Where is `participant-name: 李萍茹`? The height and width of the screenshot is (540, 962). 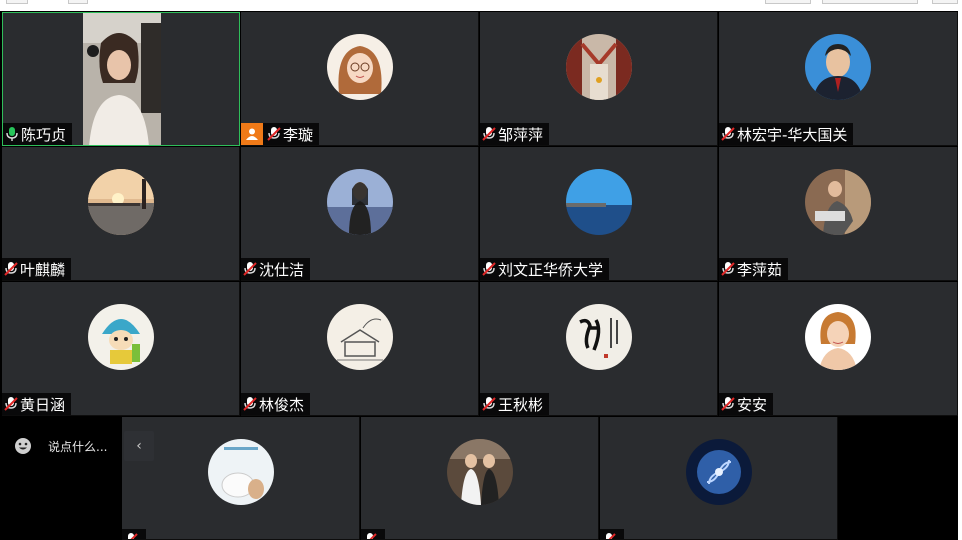
participant-name: 李萍茹 is located at coordinates (760, 269).